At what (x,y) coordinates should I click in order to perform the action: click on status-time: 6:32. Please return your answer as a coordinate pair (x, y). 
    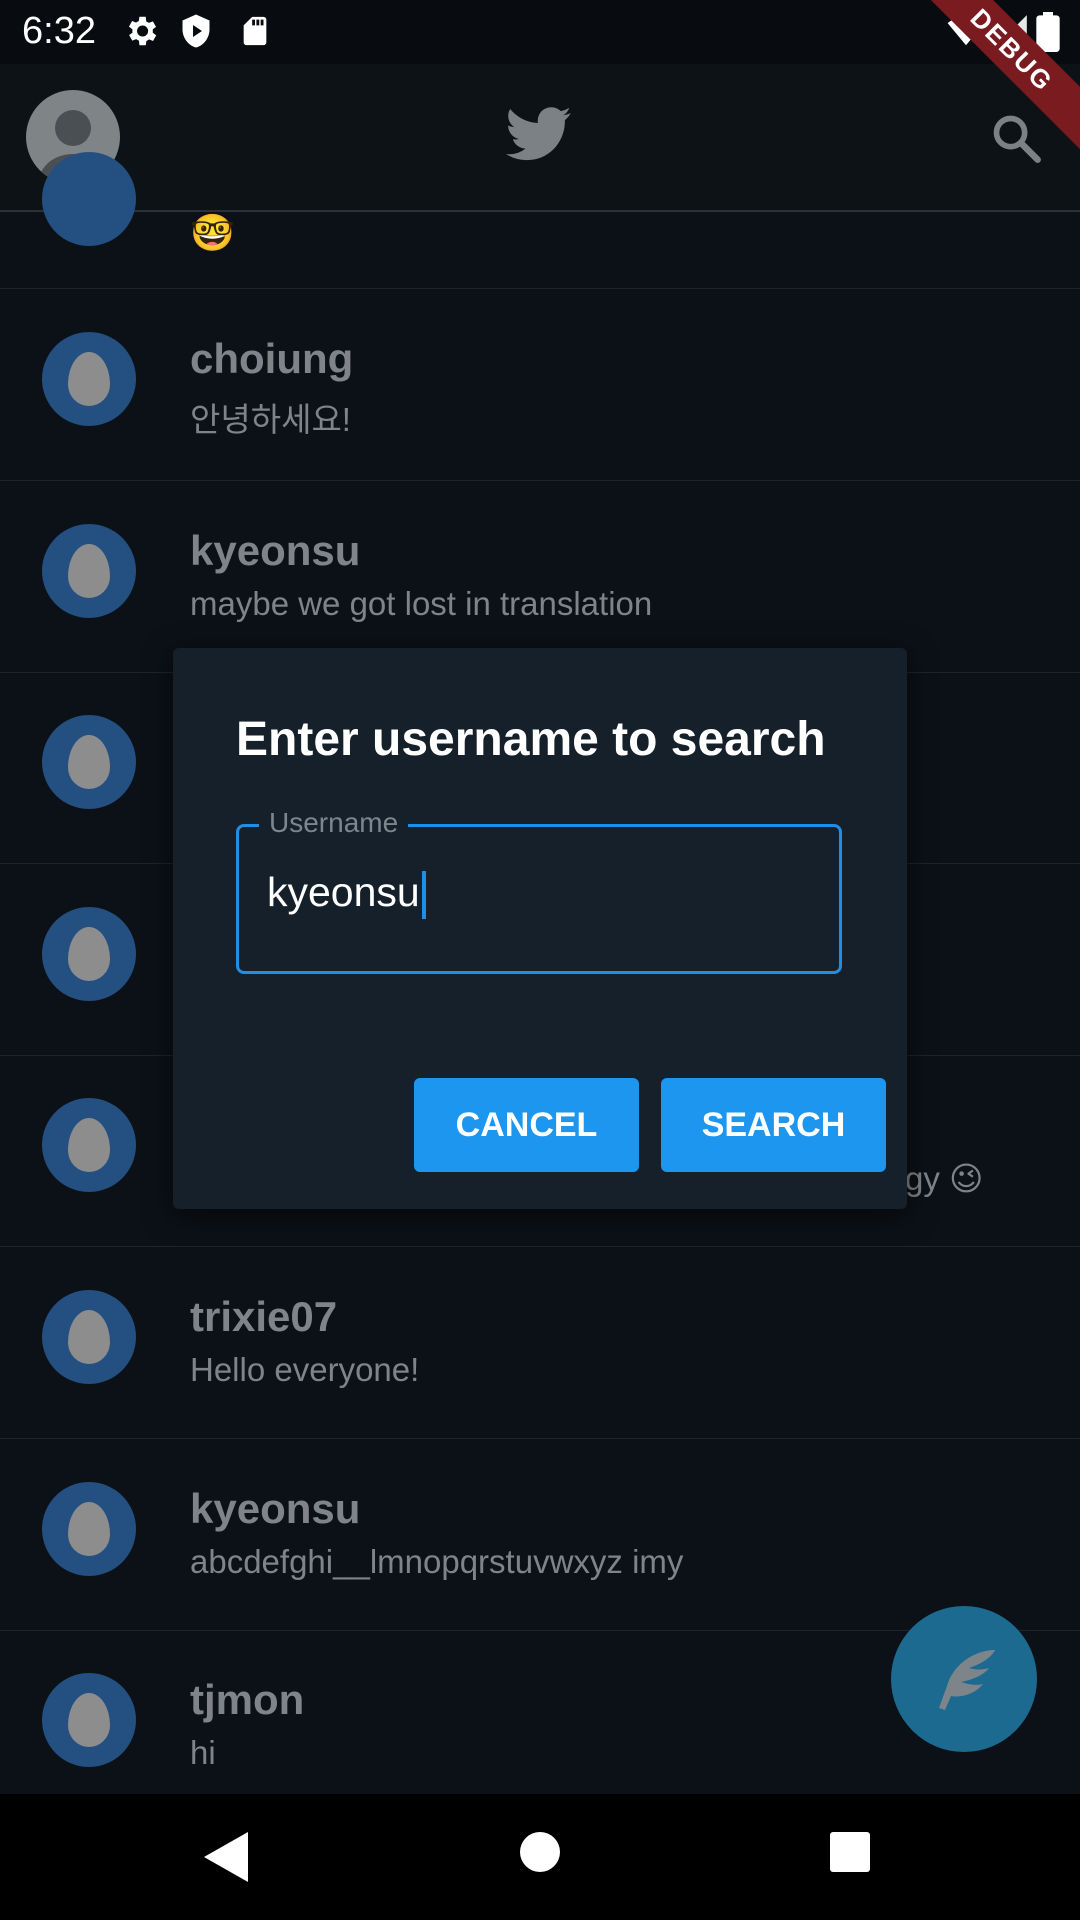
    Looking at the image, I should click on (59, 31).